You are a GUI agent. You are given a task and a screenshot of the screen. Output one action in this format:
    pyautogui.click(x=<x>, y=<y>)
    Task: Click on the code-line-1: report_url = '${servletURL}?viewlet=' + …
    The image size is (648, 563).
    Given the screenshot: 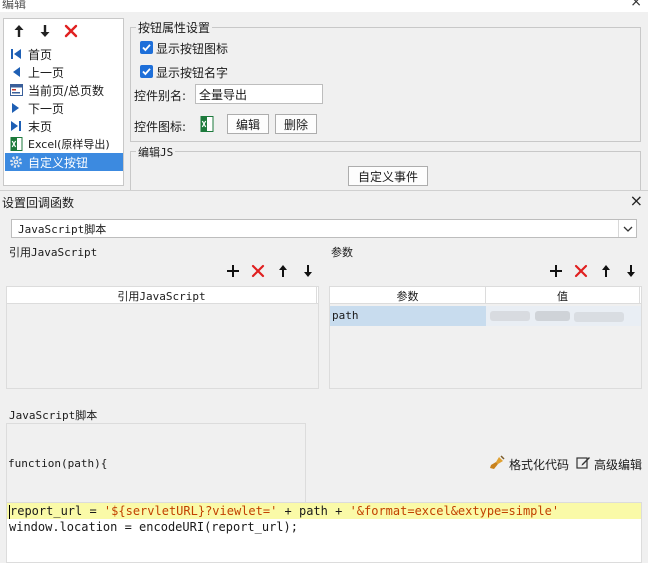 What is the action you would take?
    pyautogui.click(x=324, y=511)
    